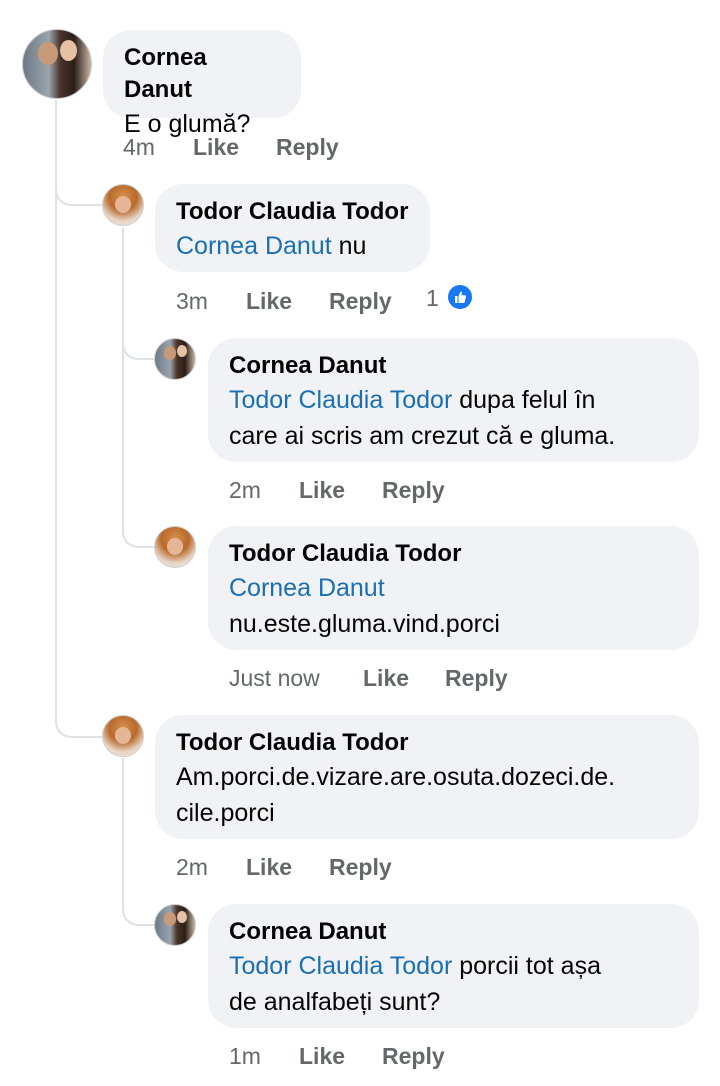 The height and width of the screenshot is (1086, 720). I want to click on comment-text: de analfabeți sunt?, so click(335, 1002).